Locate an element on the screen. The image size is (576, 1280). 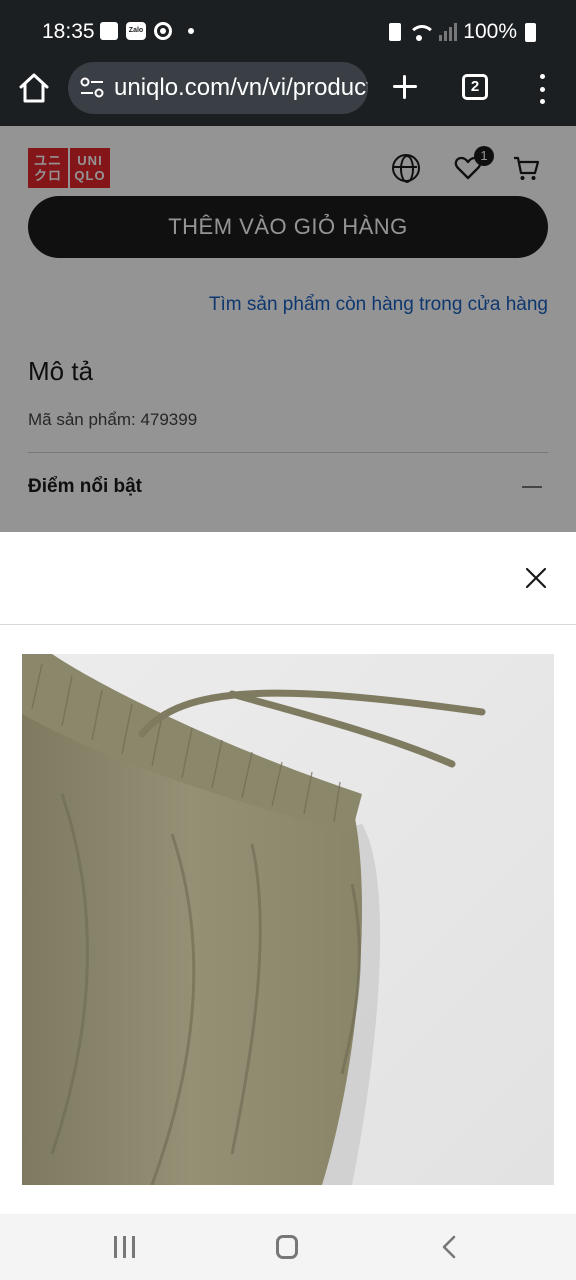
site-settings-icon is located at coordinates (92, 88).